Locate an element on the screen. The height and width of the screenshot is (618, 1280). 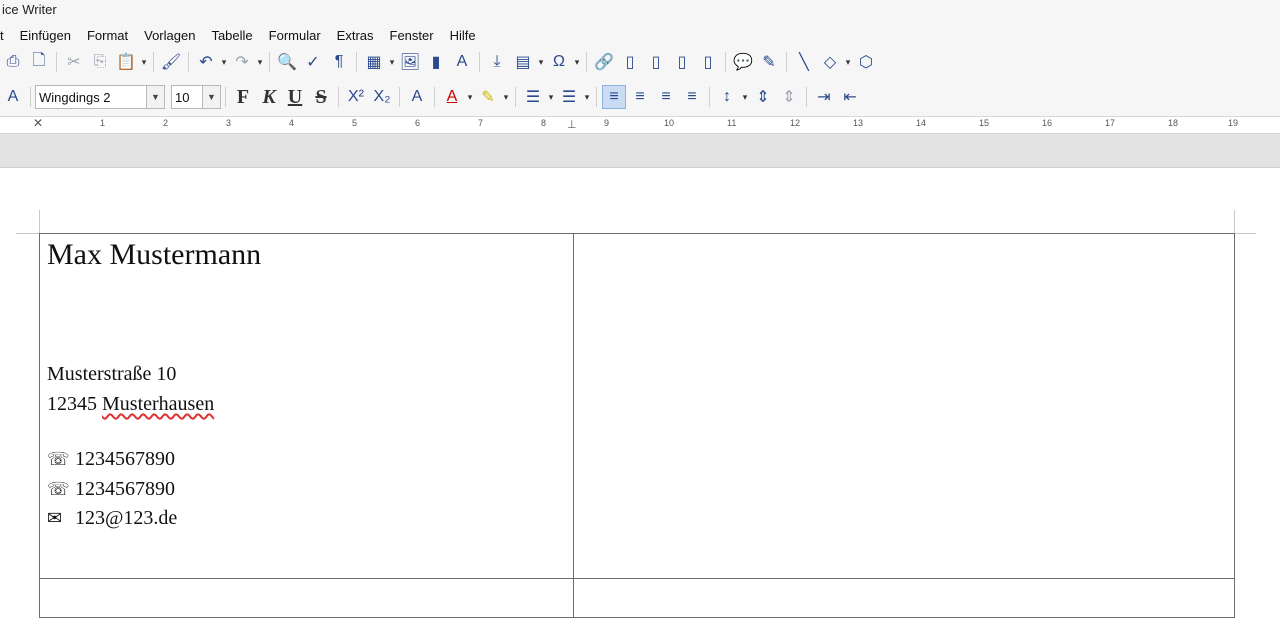
redo-icon: ↷ is located at coordinates (242, 62).